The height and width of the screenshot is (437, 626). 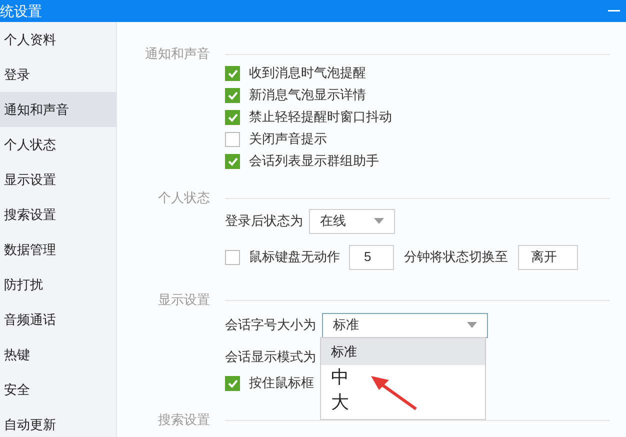 I want to click on field-label: 登录后状态为, so click(x=264, y=221).